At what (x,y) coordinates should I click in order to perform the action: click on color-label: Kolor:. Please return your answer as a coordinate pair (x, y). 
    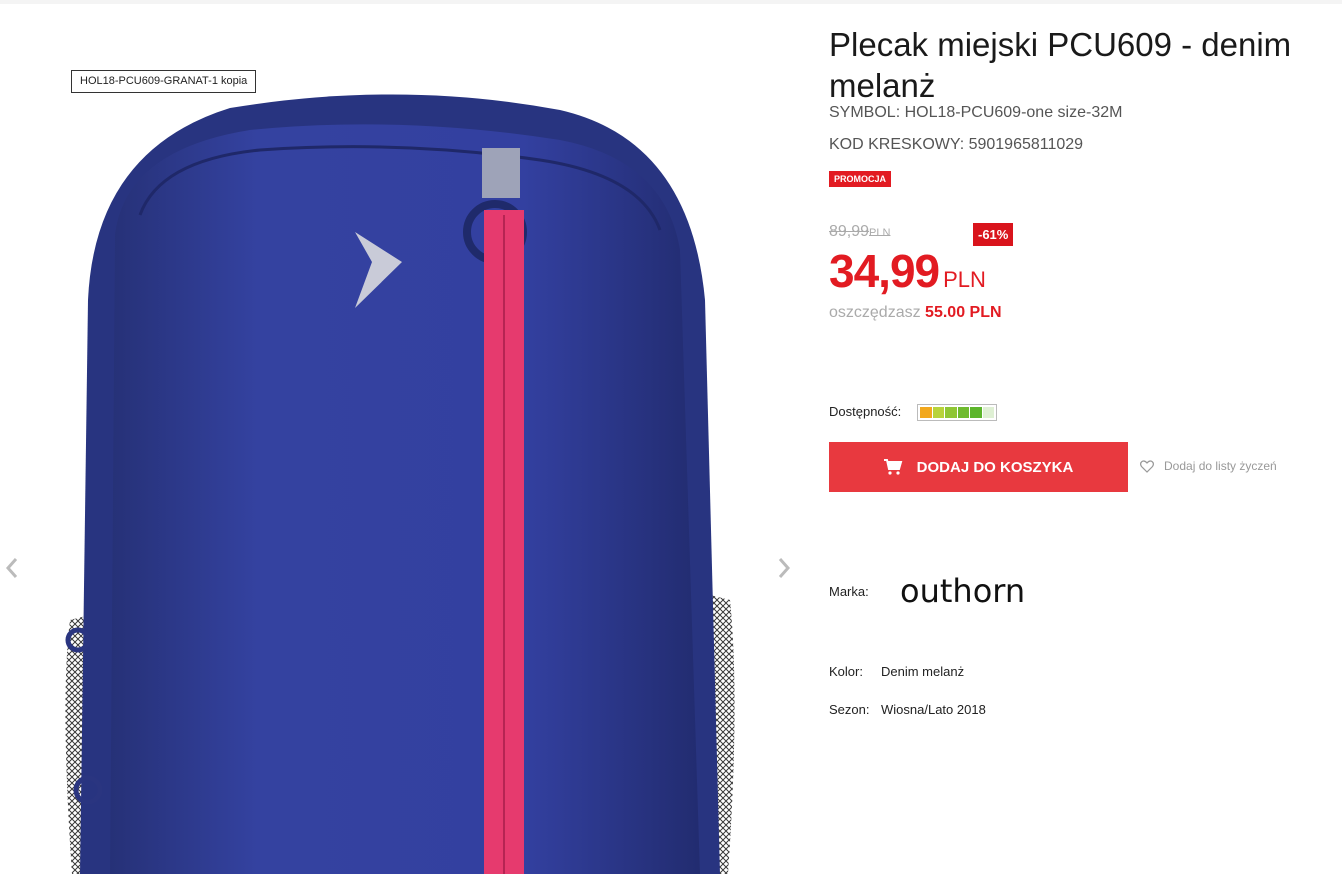
    Looking at the image, I should click on (846, 671).